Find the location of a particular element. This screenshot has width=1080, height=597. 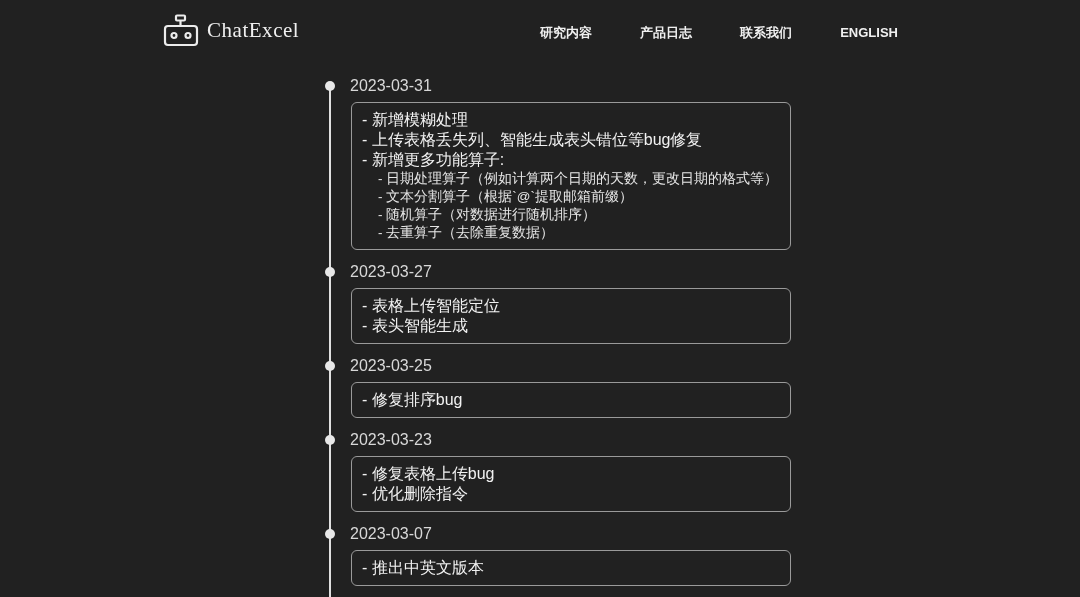

nav-link: ENGLISH is located at coordinates (869, 33).